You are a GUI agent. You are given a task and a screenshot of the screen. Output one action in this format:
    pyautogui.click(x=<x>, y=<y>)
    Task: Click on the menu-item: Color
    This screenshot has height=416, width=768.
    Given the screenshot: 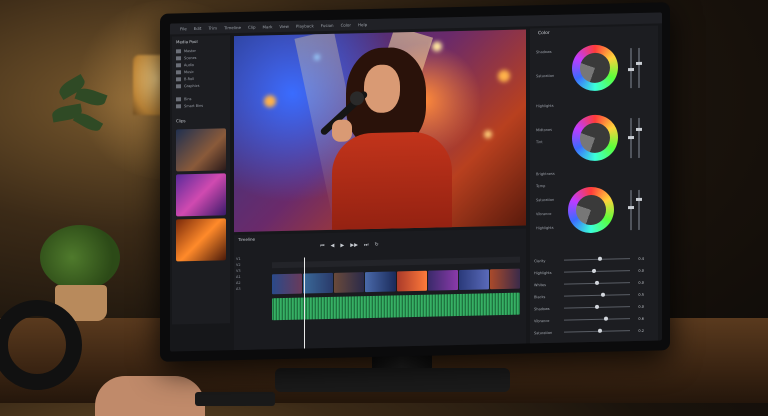 What is the action you would take?
    pyautogui.click(x=346, y=24)
    